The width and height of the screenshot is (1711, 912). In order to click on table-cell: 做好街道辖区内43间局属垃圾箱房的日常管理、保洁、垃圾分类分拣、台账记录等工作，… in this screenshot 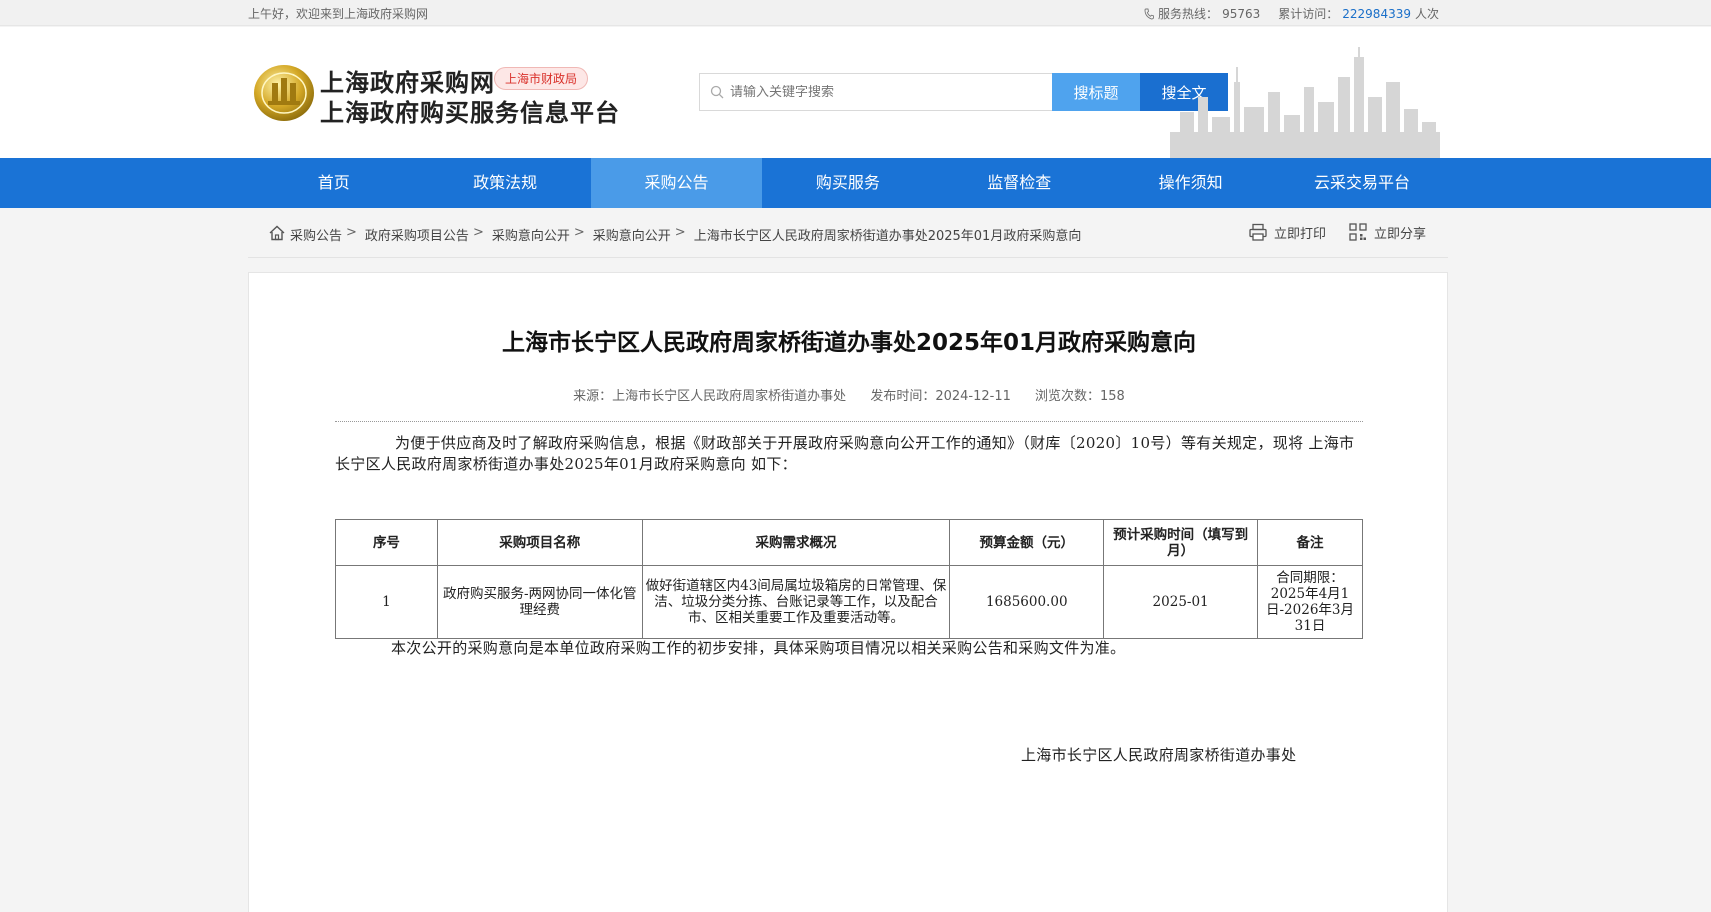, I will do `click(796, 602)`.